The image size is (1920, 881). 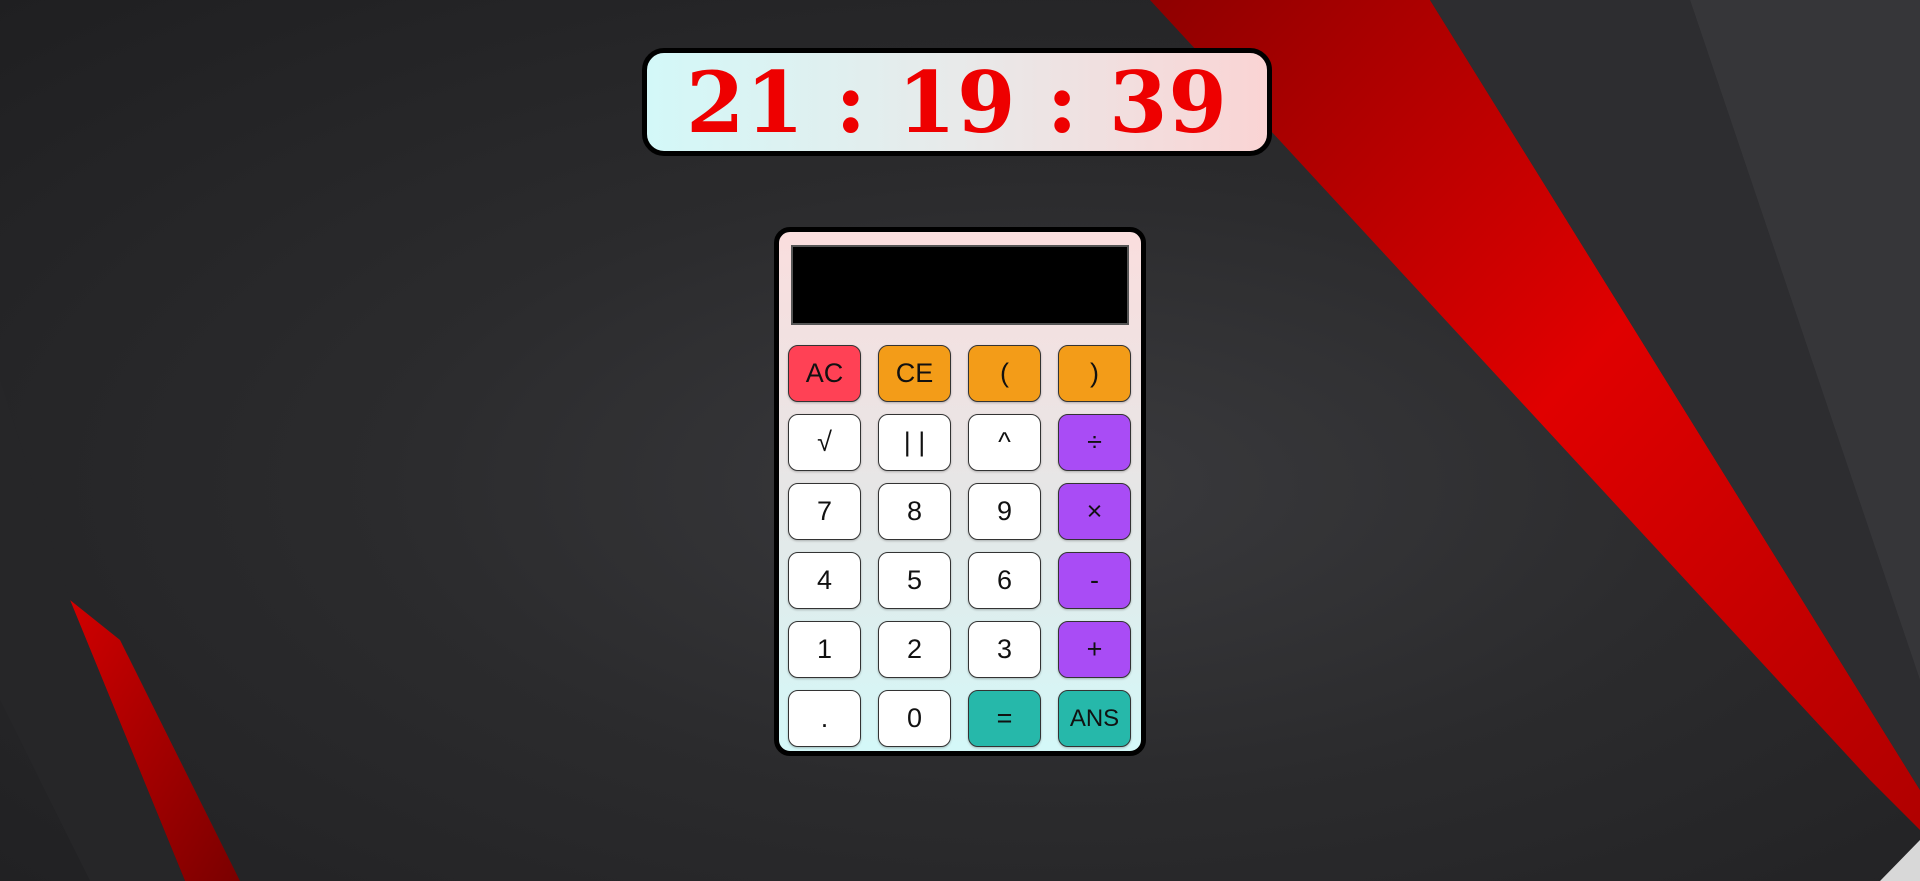 I want to click on power-button: ^, so click(x=1004, y=442).